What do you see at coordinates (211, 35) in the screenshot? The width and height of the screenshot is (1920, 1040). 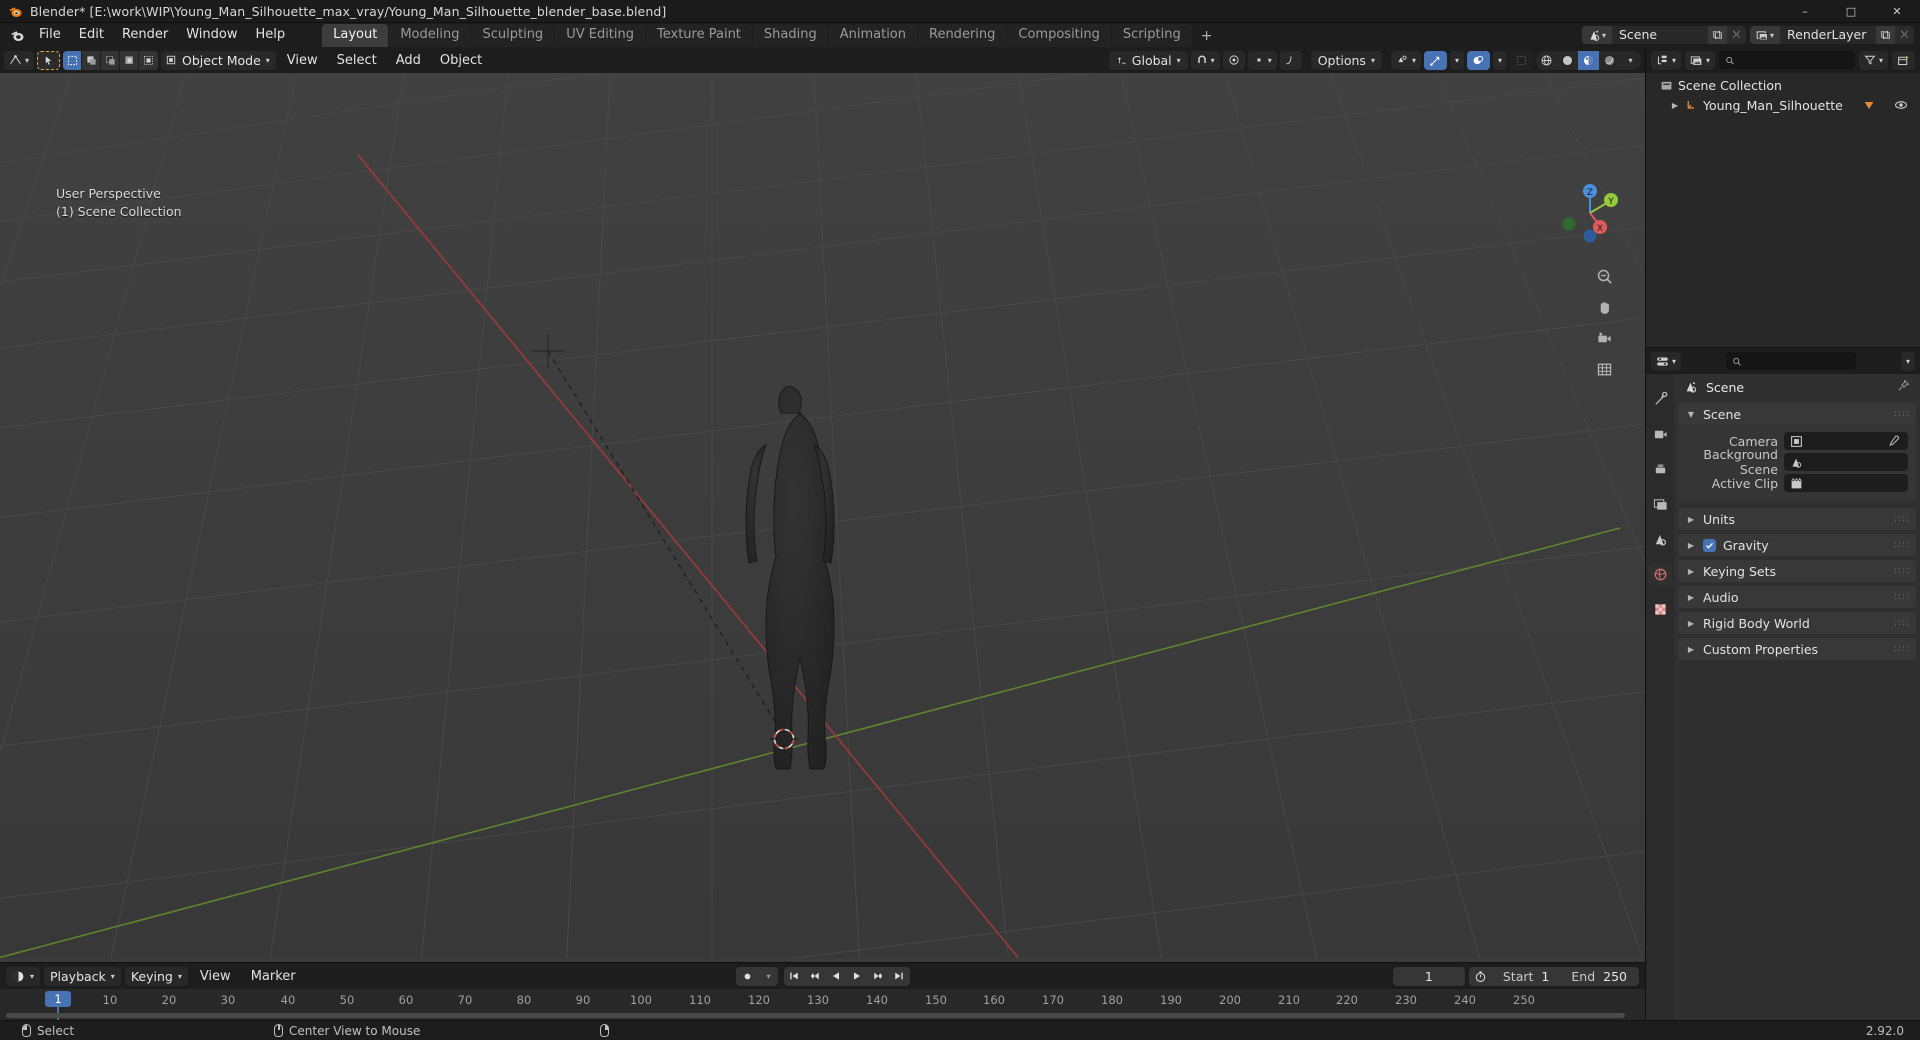 I see `menu-window: Window` at bounding box center [211, 35].